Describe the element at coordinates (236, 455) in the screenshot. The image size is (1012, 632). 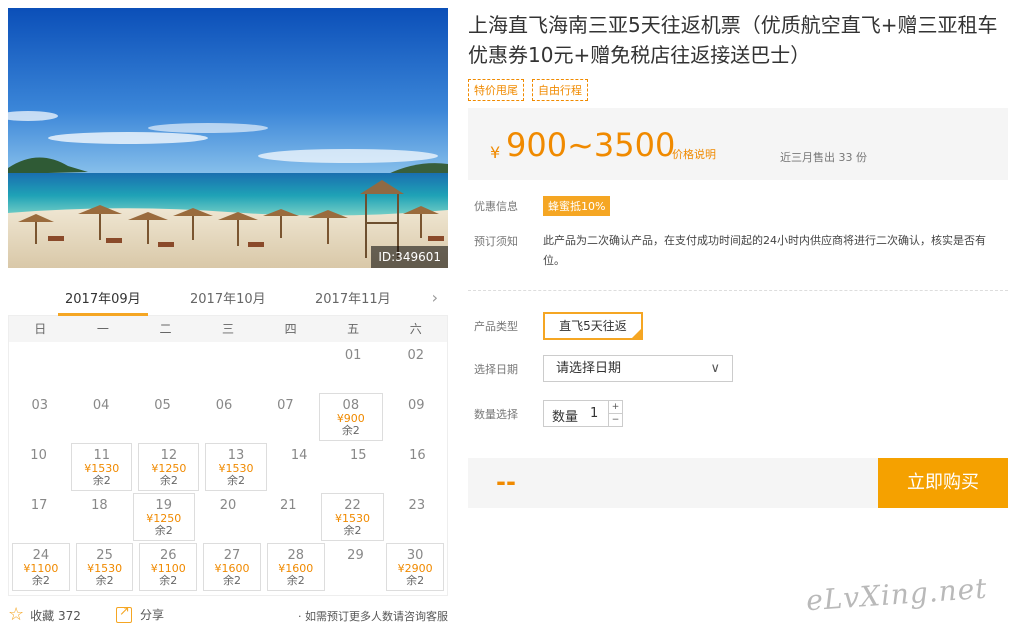
I see `day-number: 13` at that location.